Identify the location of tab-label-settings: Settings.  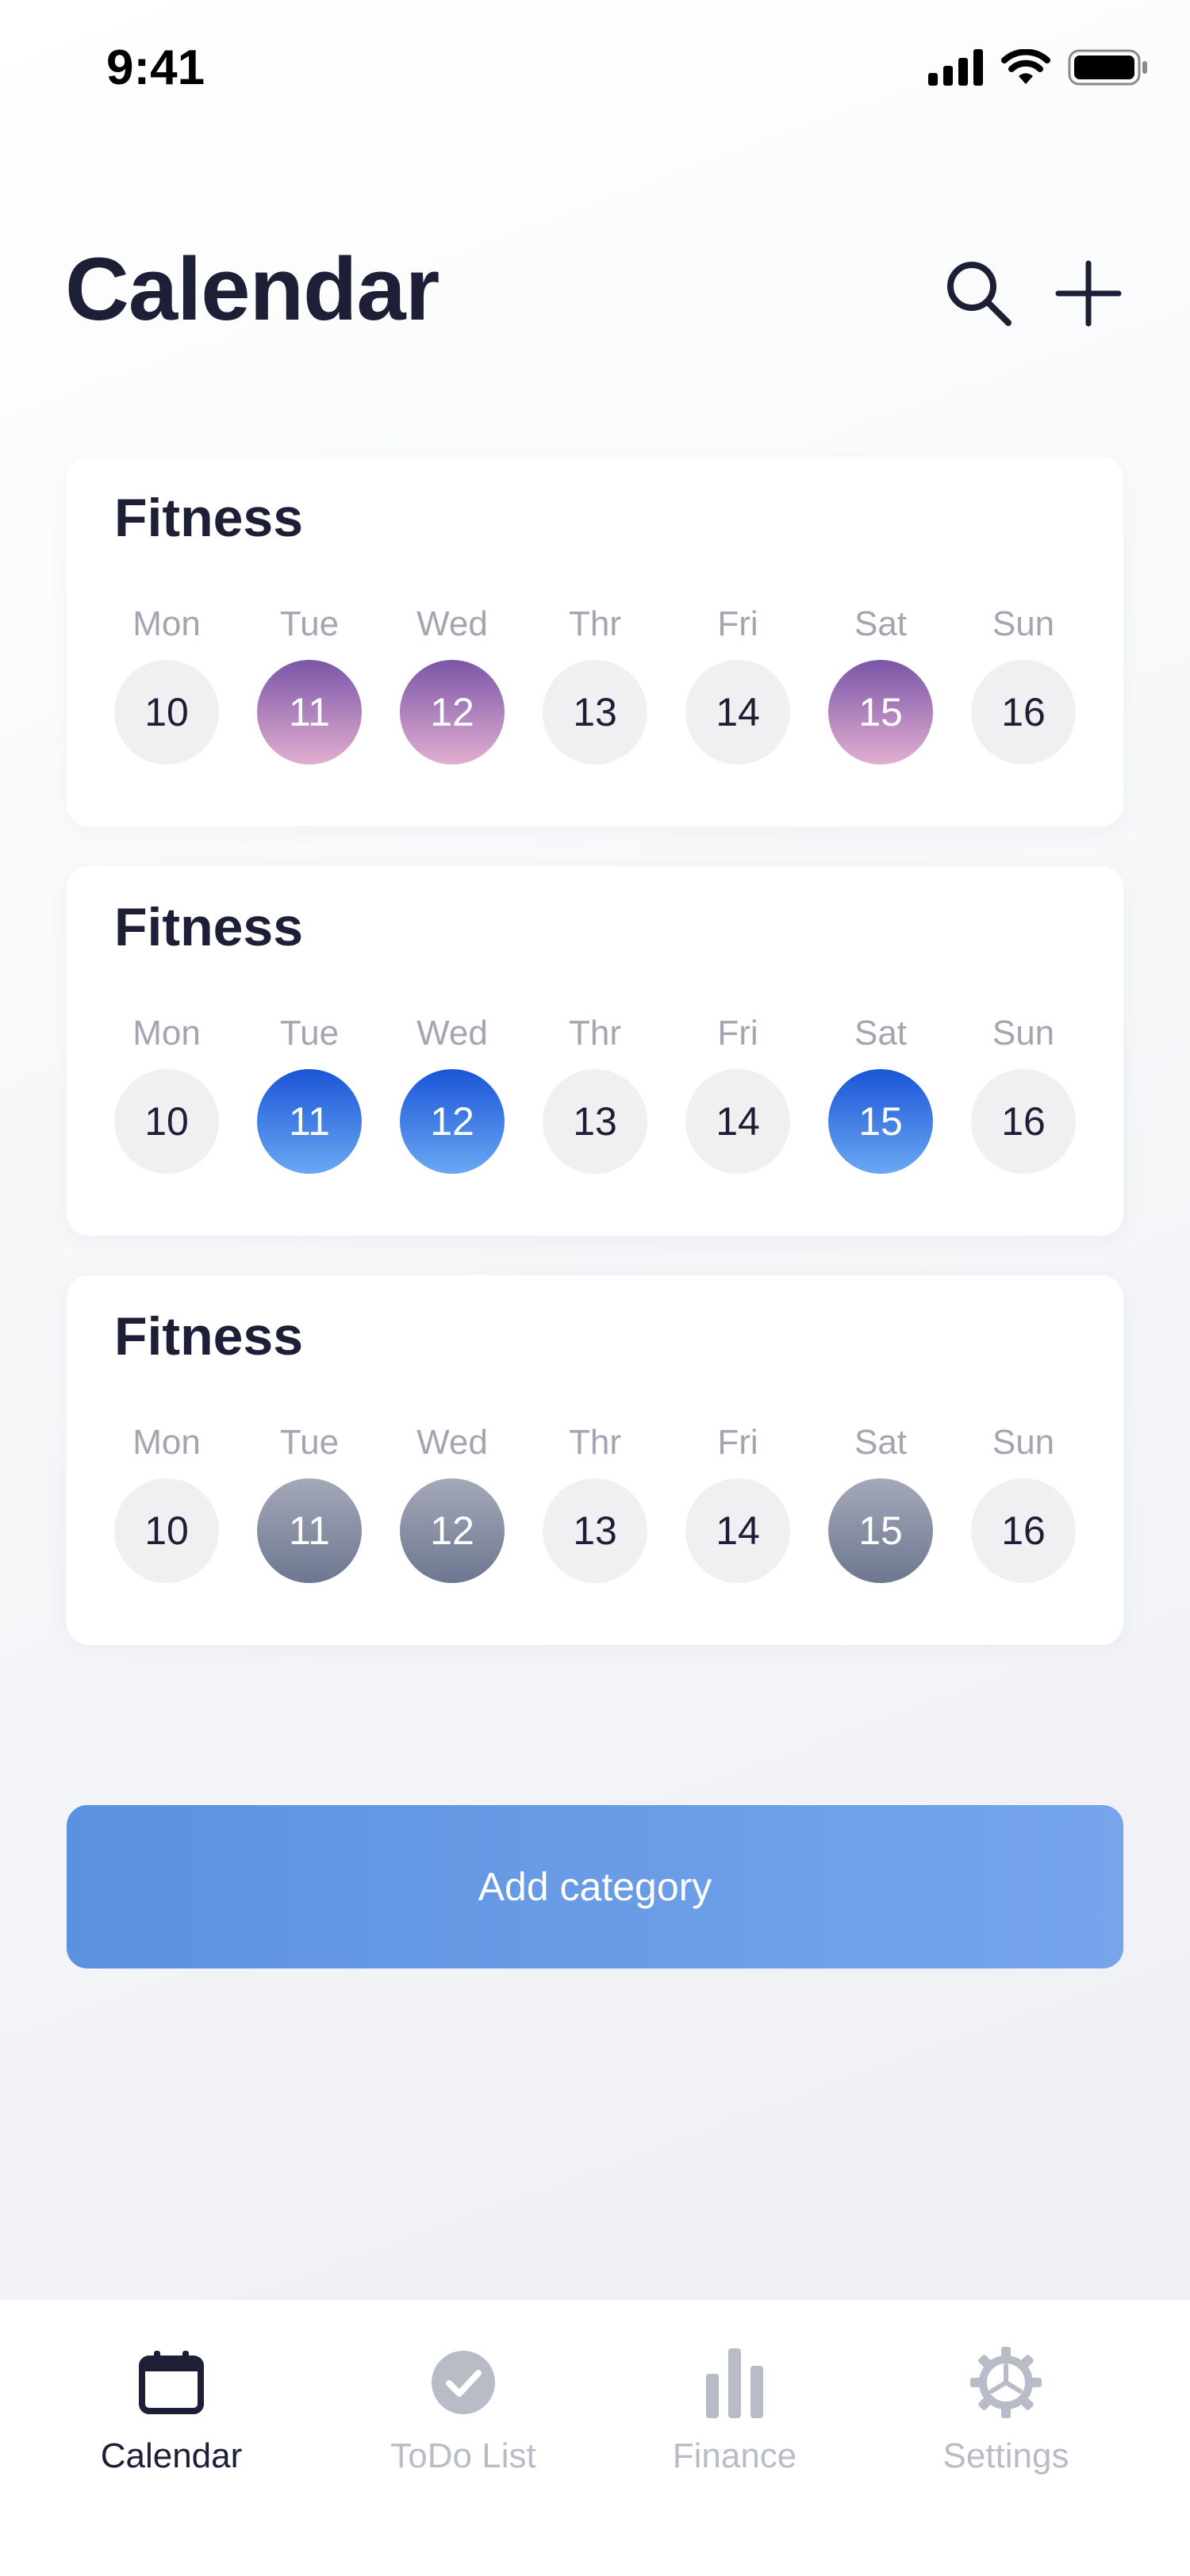
(1005, 2455).